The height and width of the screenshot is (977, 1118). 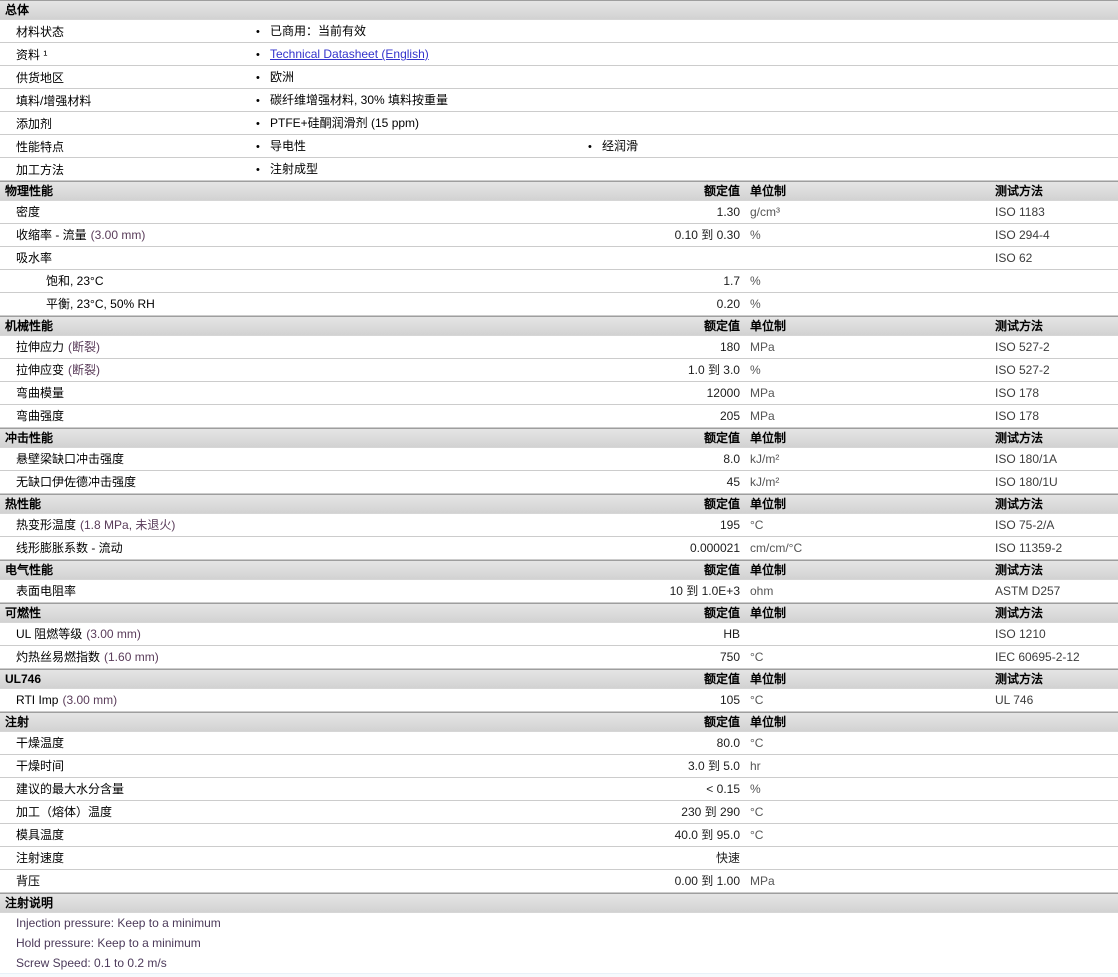 I want to click on row-availability: 供货地区 • 欧洲, so click(x=559, y=77).